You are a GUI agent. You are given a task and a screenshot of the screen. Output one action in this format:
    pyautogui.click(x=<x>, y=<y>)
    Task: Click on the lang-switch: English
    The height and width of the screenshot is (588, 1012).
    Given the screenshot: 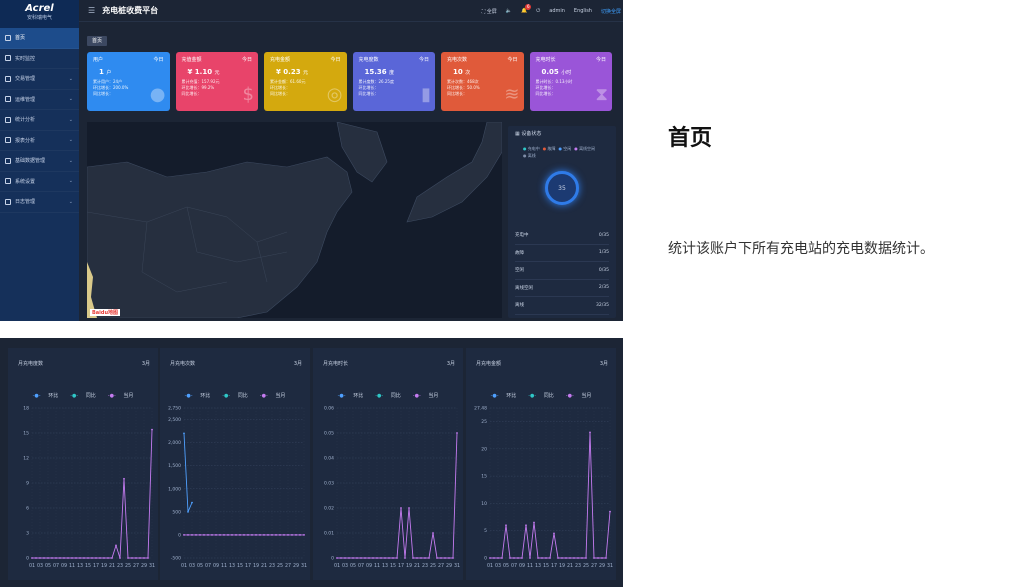 What is the action you would take?
    pyautogui.click(x=583, y=11)
    